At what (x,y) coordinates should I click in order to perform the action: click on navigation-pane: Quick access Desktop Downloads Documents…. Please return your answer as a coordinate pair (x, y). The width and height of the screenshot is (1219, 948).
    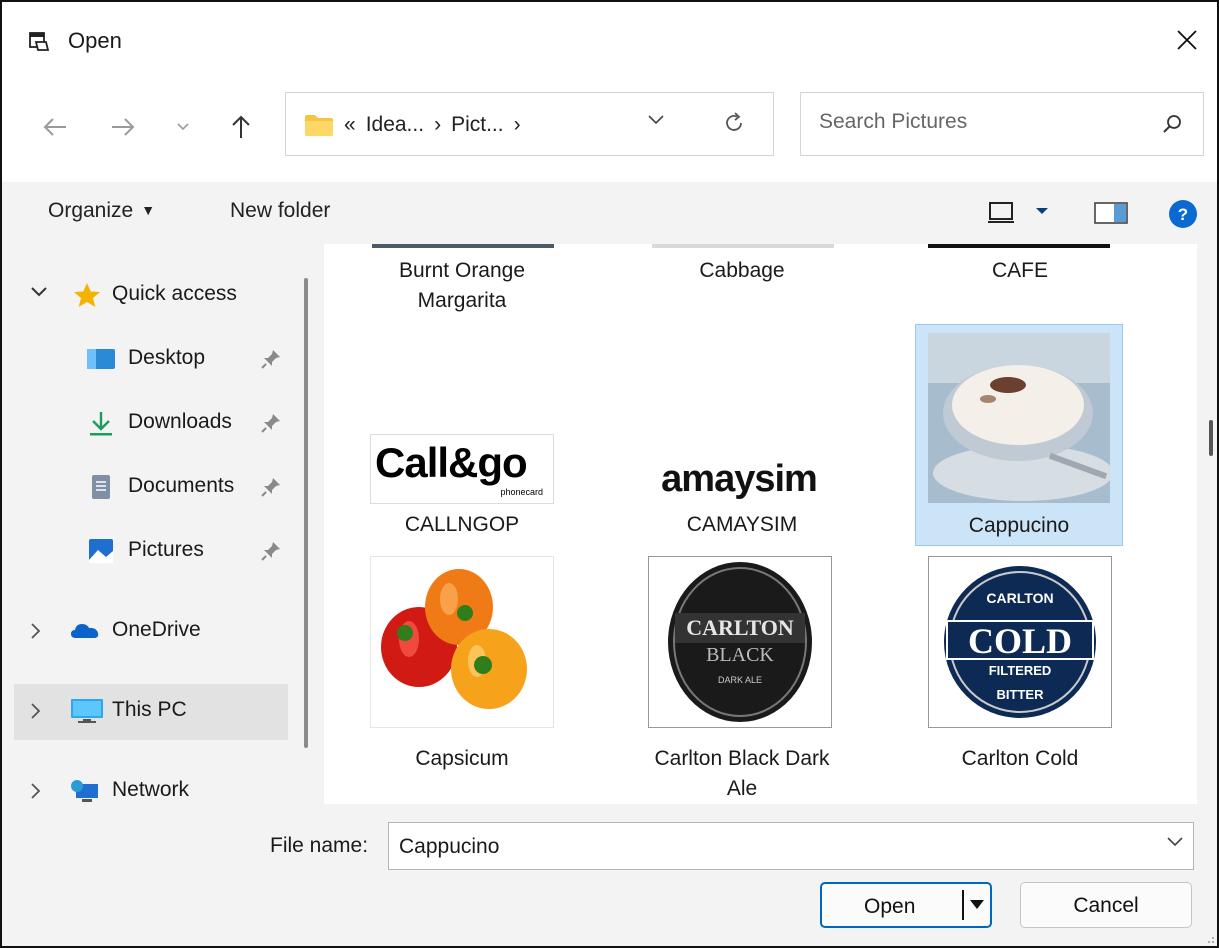
    Looking at the image, I should click on (155, 524).